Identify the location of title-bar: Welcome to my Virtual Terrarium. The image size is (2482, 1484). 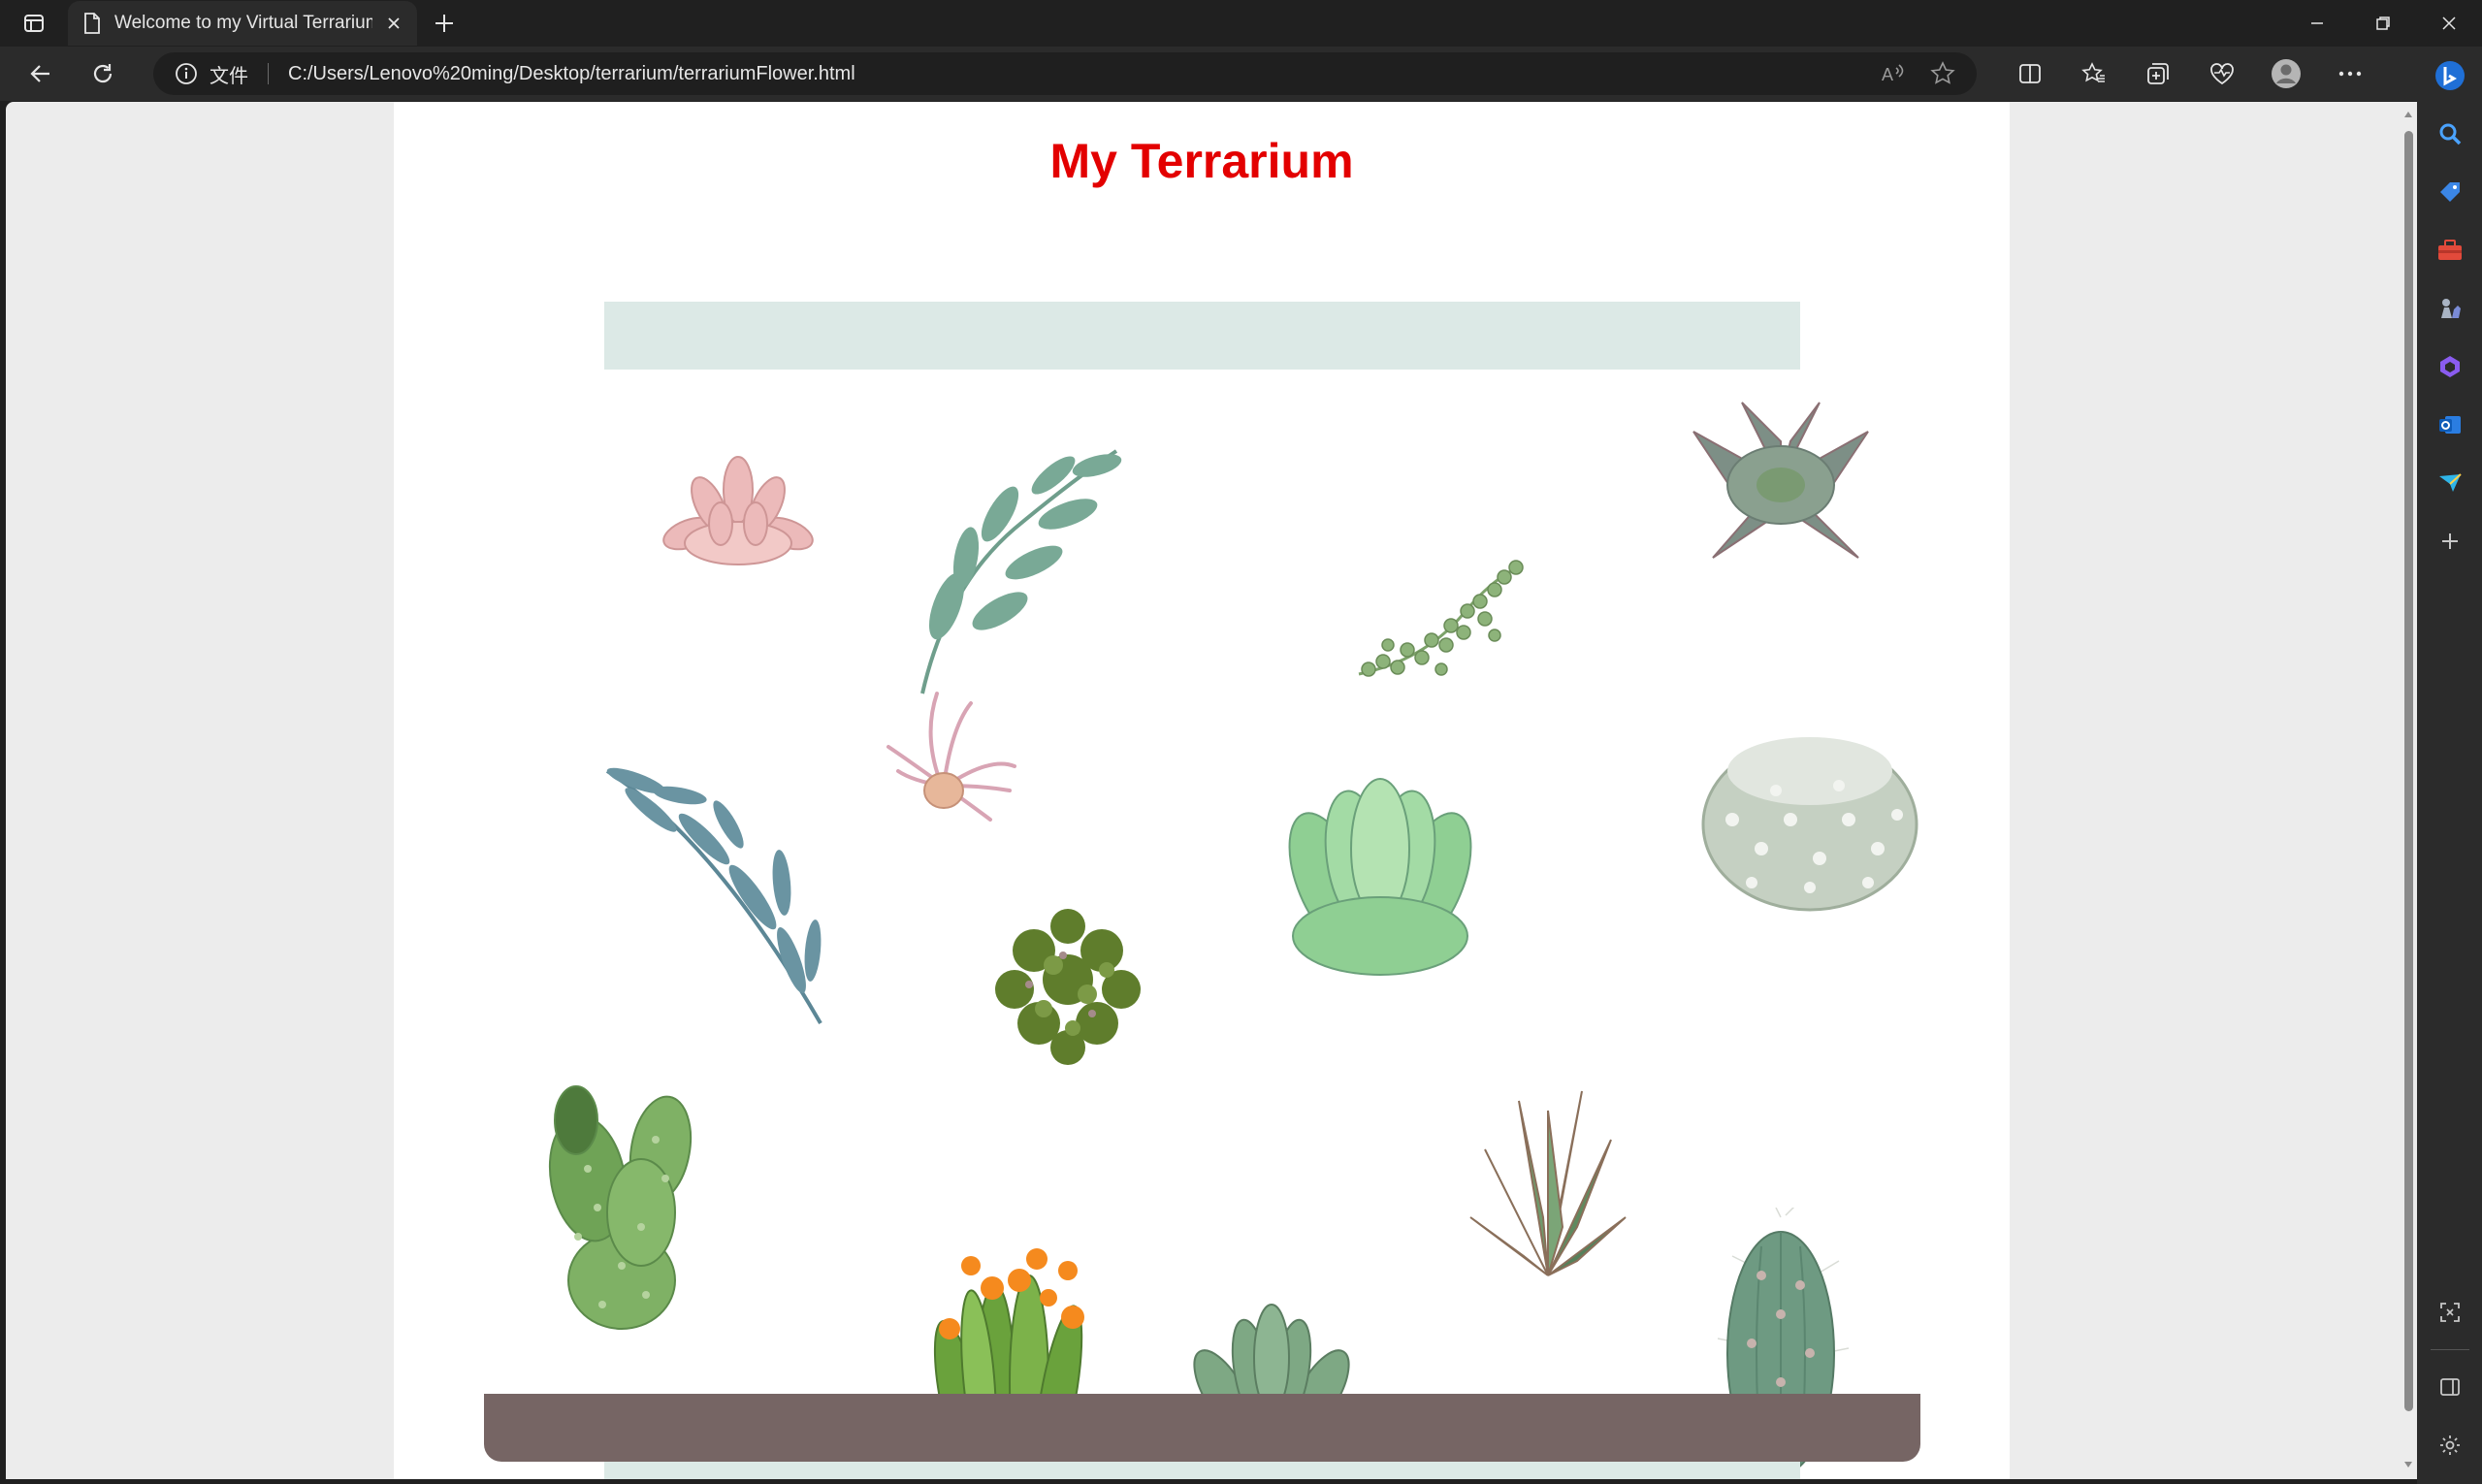
(1241, 24).